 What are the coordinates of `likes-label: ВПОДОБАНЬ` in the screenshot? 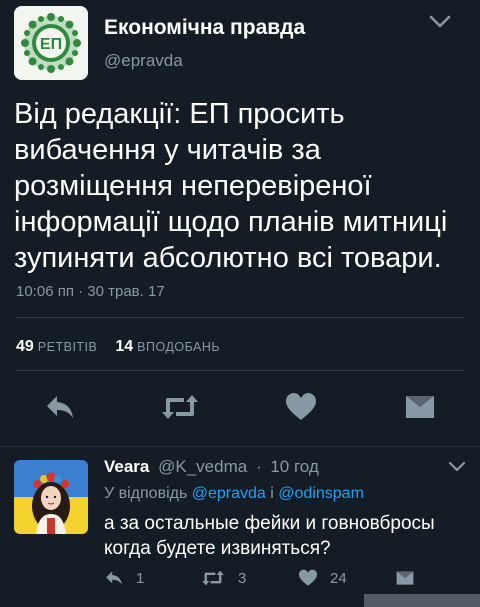 It's located at (178, 347).